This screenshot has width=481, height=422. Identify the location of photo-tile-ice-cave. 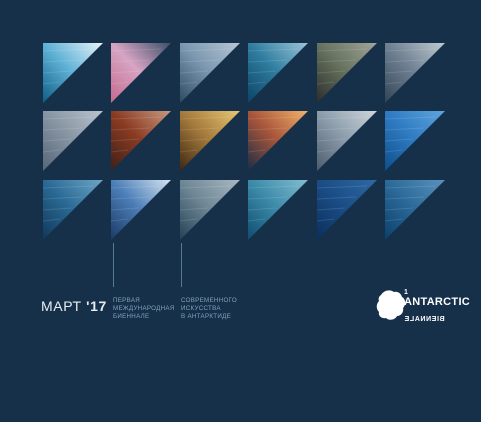
(141, 210).